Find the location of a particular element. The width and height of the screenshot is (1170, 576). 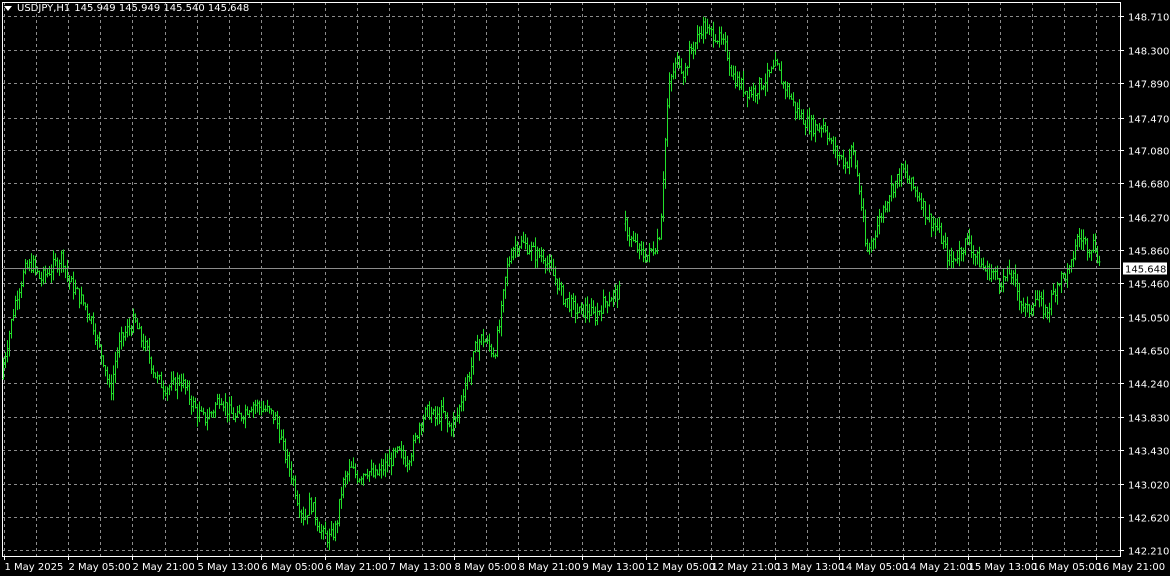

x-tick-label: 9 May 13:00 is located at coordinates (614, 567).